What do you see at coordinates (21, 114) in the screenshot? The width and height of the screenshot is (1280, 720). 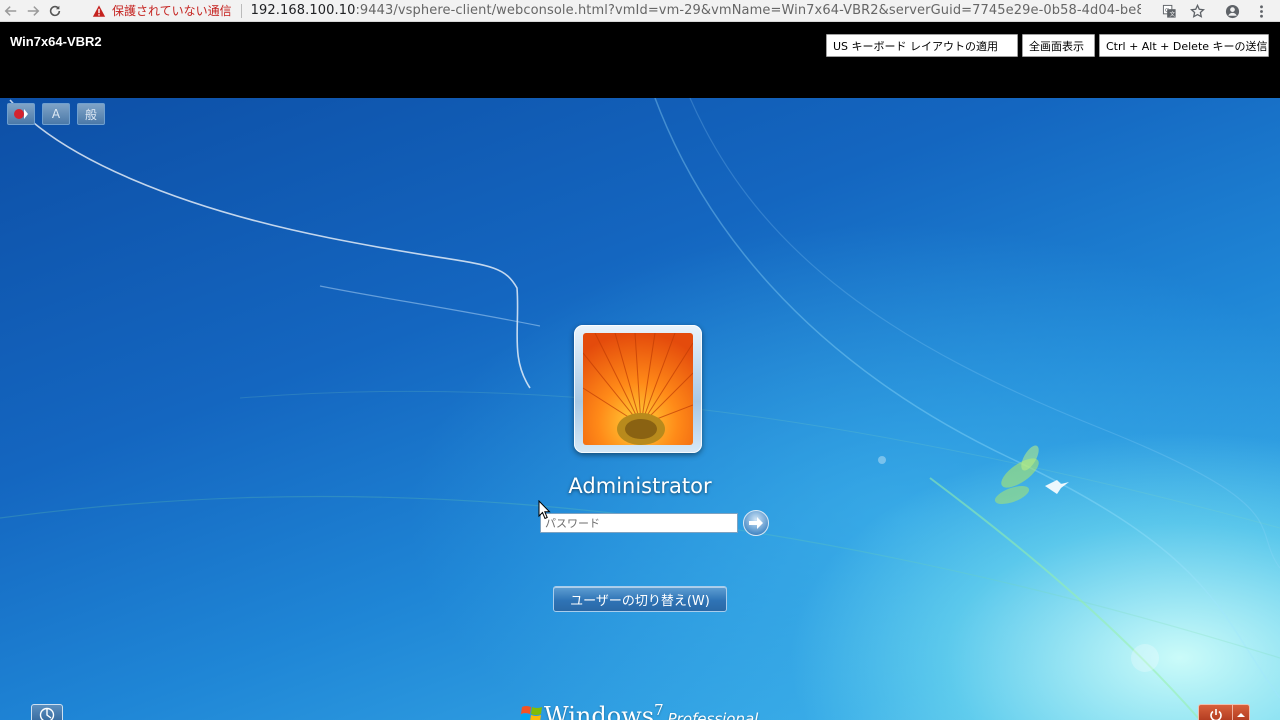 I see `input-language-icon` at bounding box center [21, 114].